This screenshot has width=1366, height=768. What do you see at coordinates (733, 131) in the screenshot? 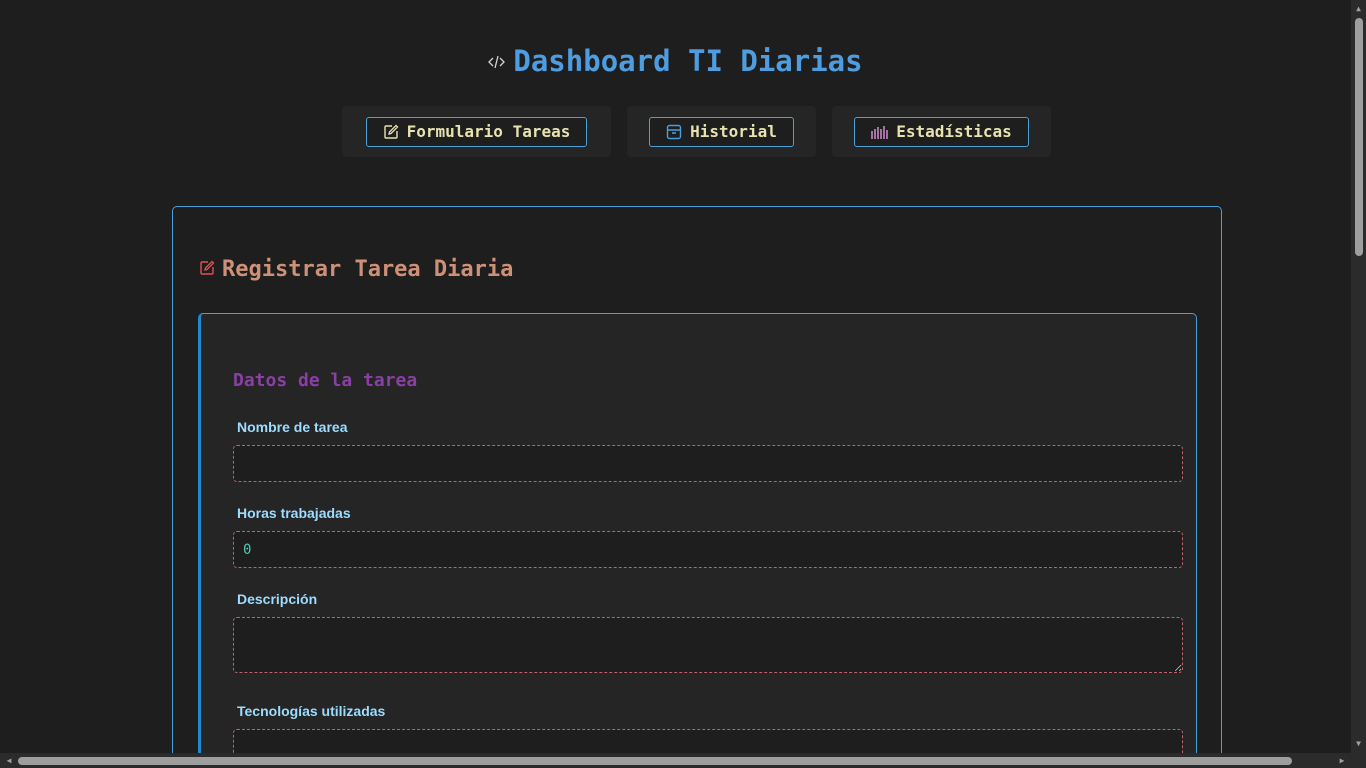
I see `tab-label: Historial` at bounding box center [733, 131].